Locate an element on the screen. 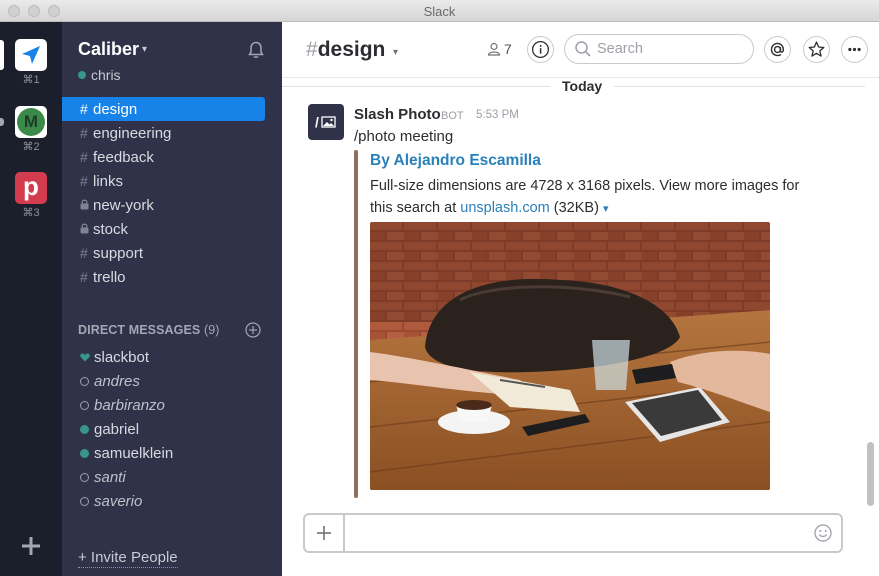 This screenshot has width=879, height=576. current-user-name: chris is located at coordinates (106, 75).